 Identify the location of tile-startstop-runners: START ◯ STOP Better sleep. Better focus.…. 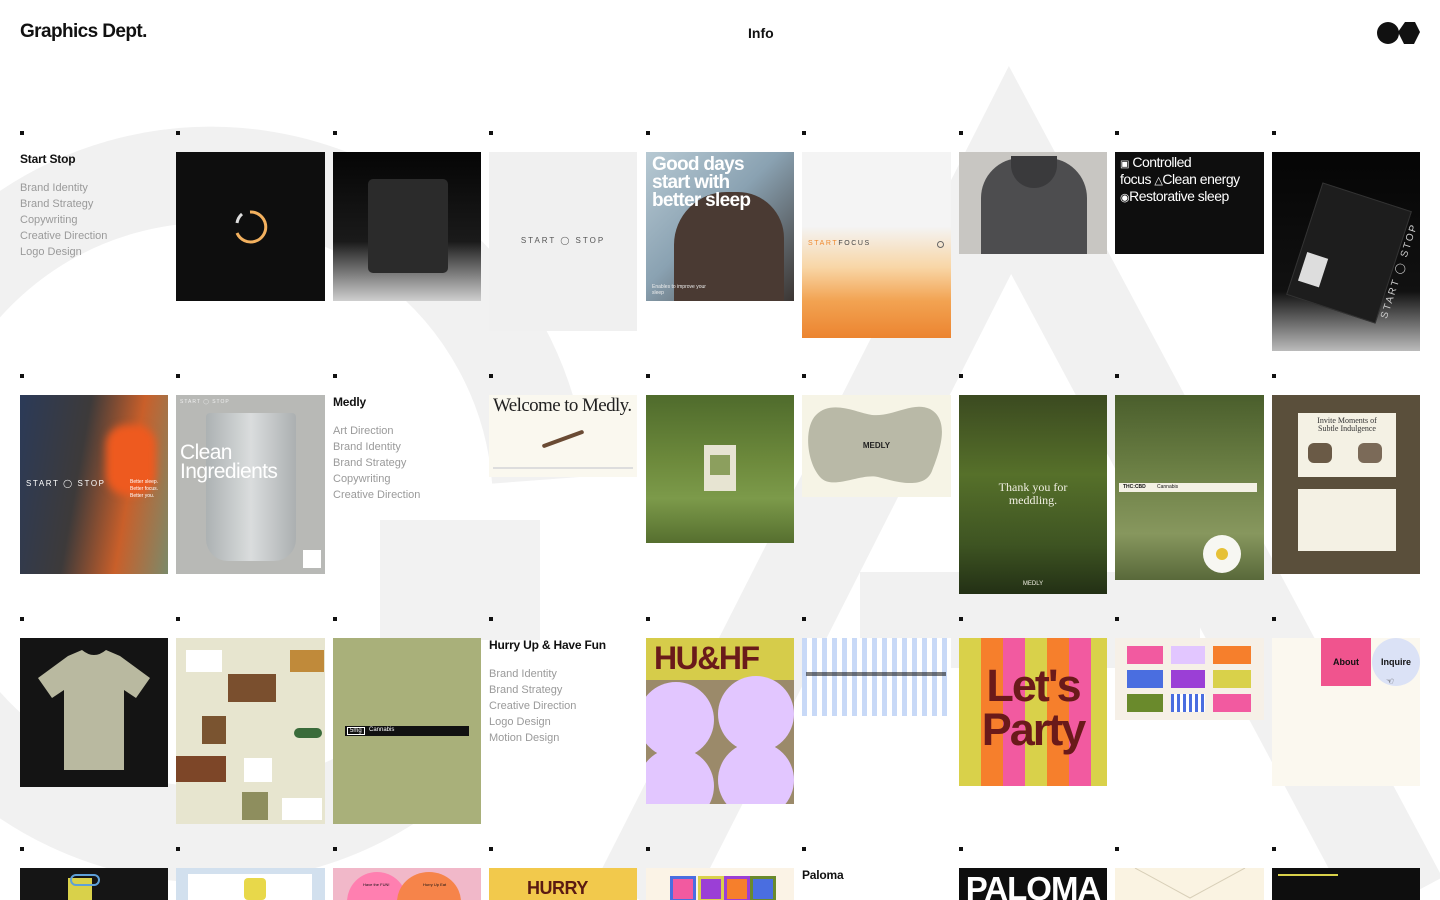
(94, 484).